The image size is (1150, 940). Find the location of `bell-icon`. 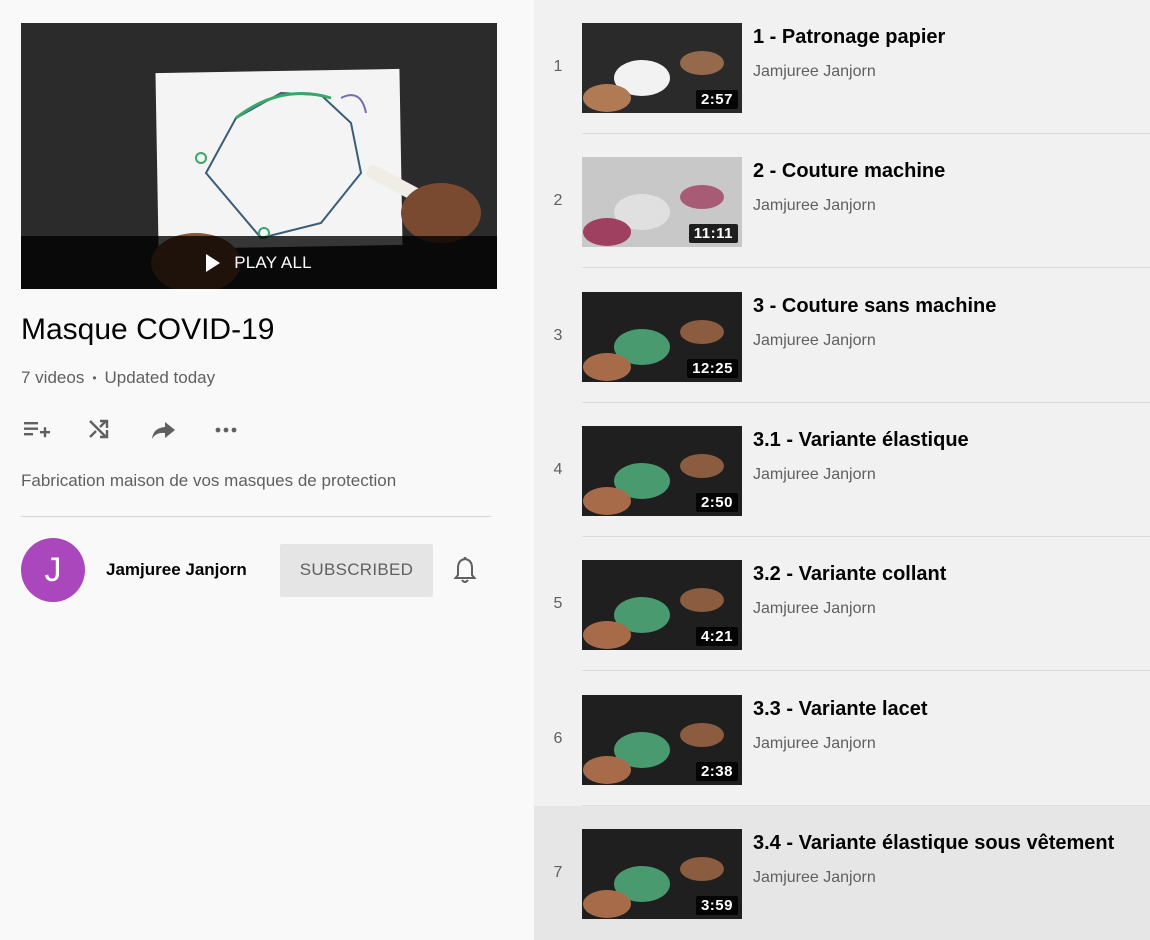

bell-icon is located at coordinates (465, 570).